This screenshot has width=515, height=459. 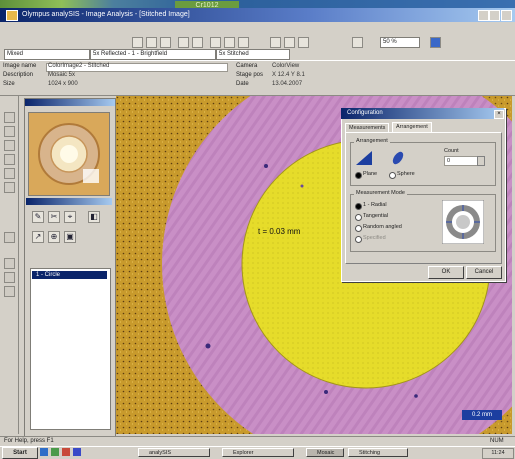 What do you see at coordinates (258, 452) in the screenshot?
I see `task-explorer: Explorer` at bounding box center [258, 452].